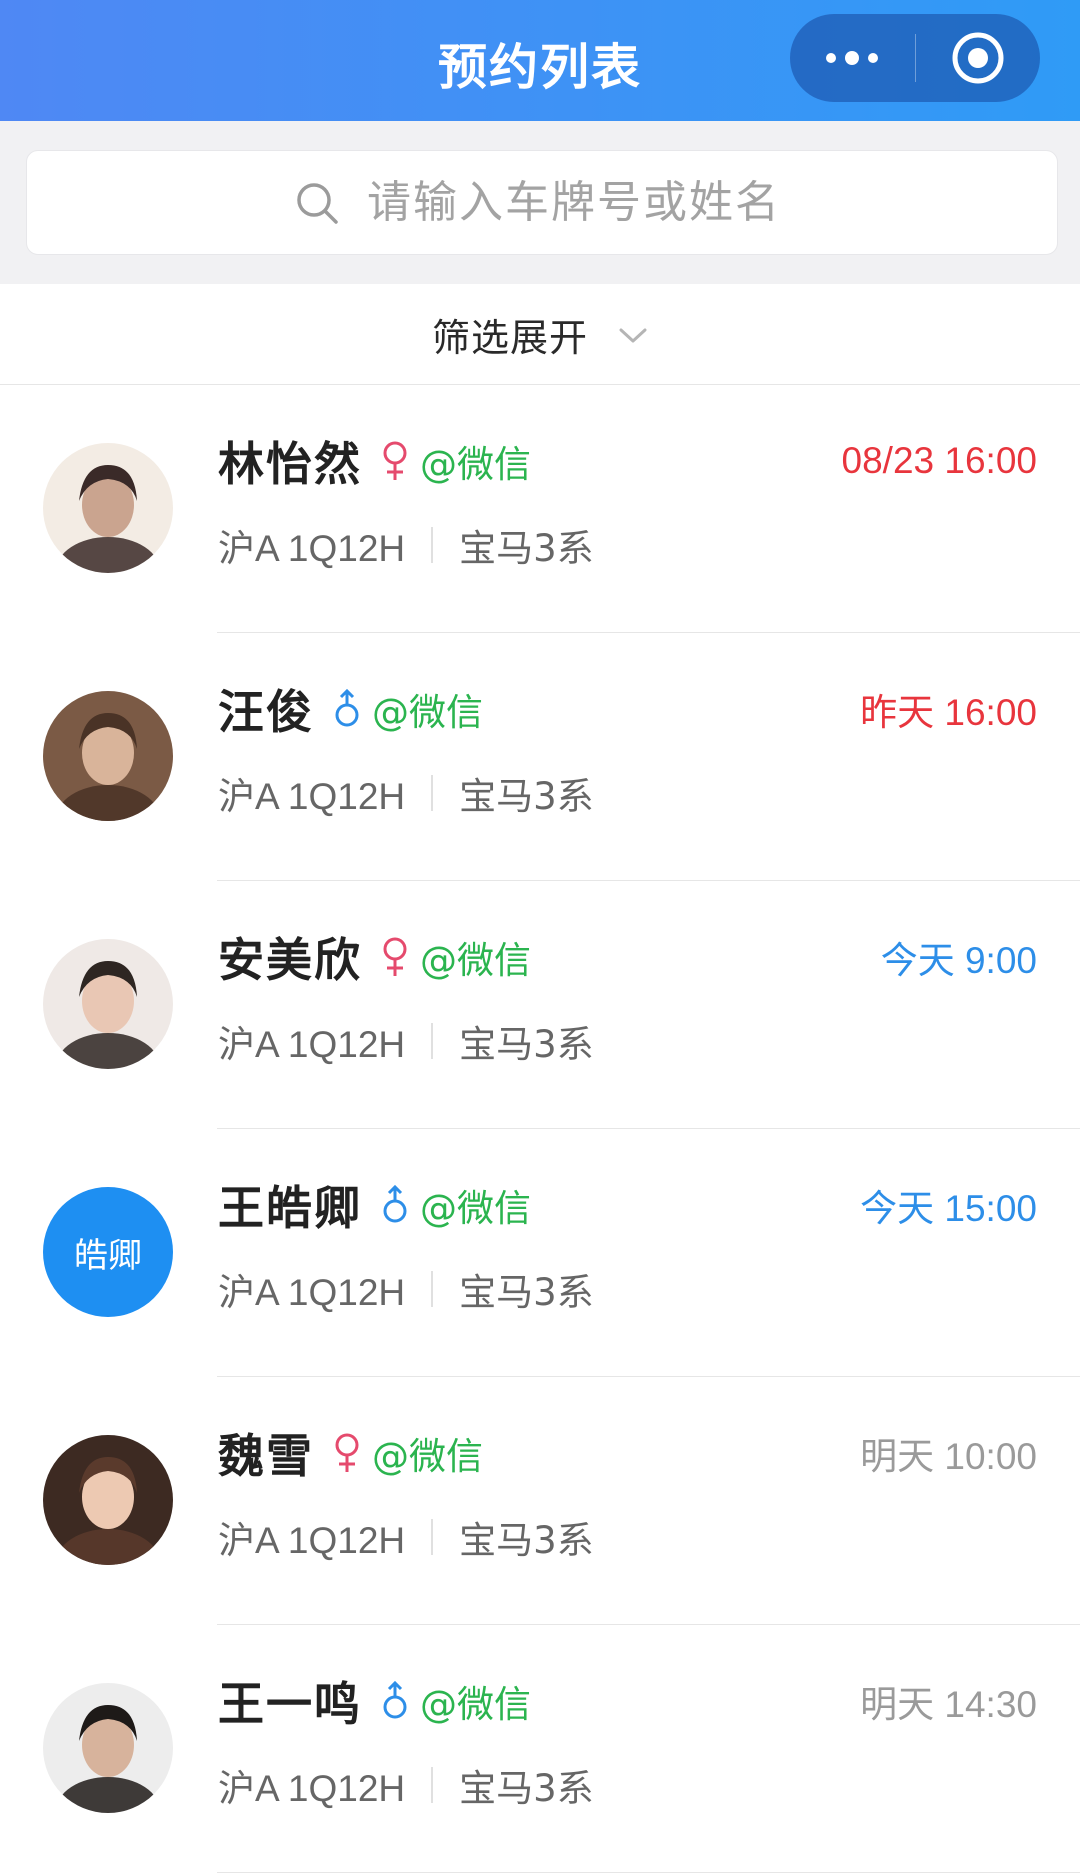  I want to click on avatar-initials: 皓卿, so click(108, 1252).